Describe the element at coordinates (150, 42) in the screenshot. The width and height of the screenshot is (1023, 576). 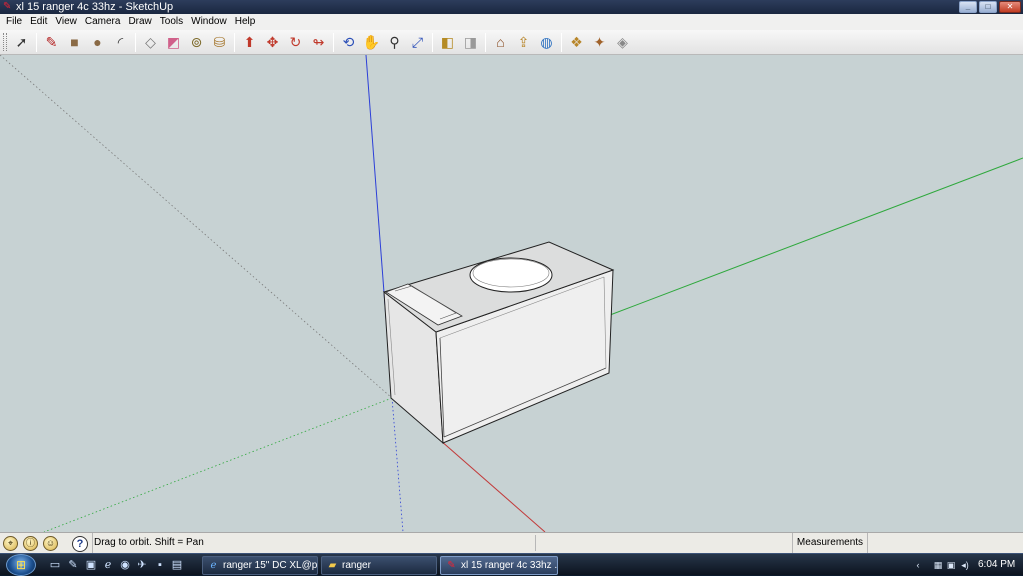
I see `make-component-icon: ◇` at that location.